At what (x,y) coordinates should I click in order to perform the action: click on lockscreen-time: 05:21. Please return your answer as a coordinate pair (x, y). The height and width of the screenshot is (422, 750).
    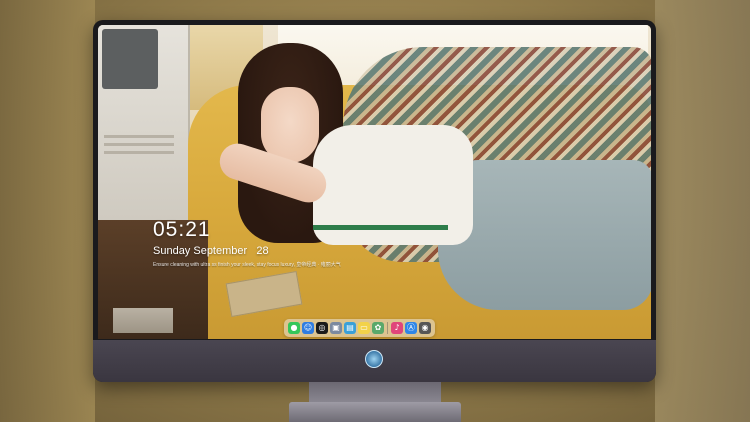
    Looking at the image, I should click on (182, 229).